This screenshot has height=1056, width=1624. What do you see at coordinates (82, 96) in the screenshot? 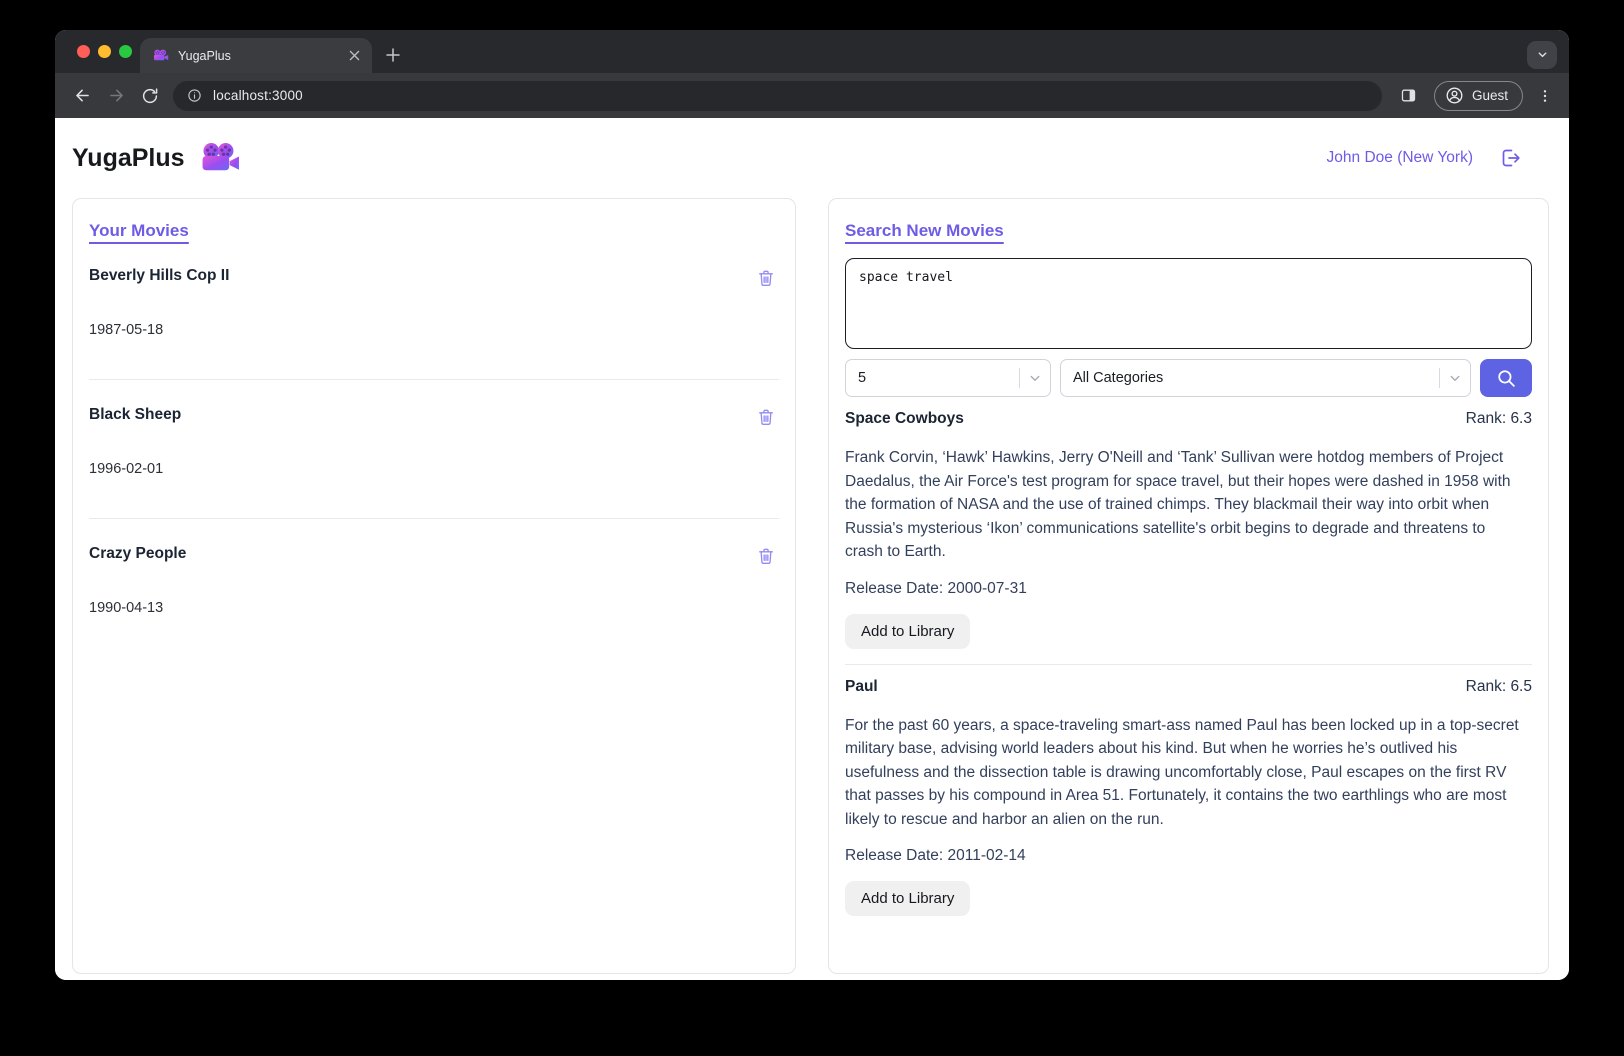
I see `back-icon` at bounding box center [82, 96].